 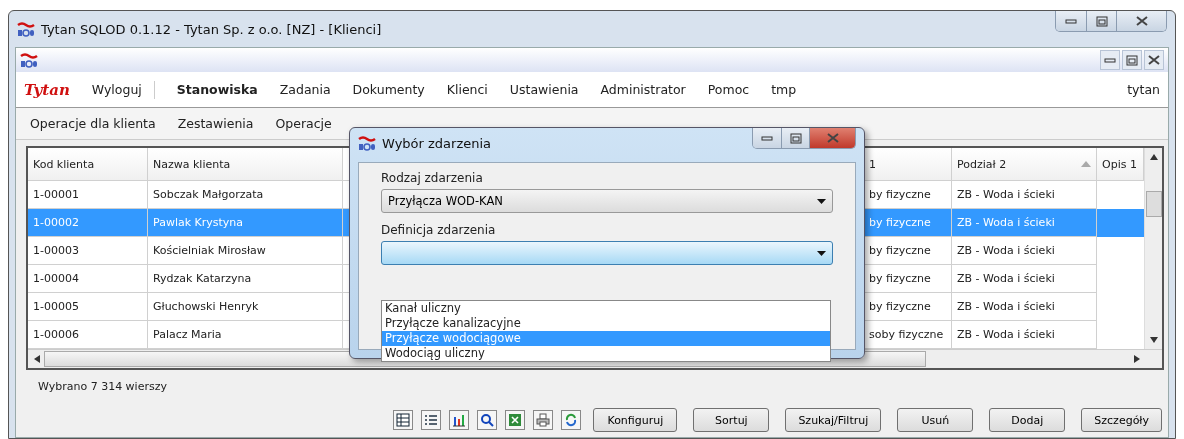 What do you see at coordinates (439, 230) in the screenshot?
I see `field-label: Definicja zdarzenia` at bounding box center [439, 230].